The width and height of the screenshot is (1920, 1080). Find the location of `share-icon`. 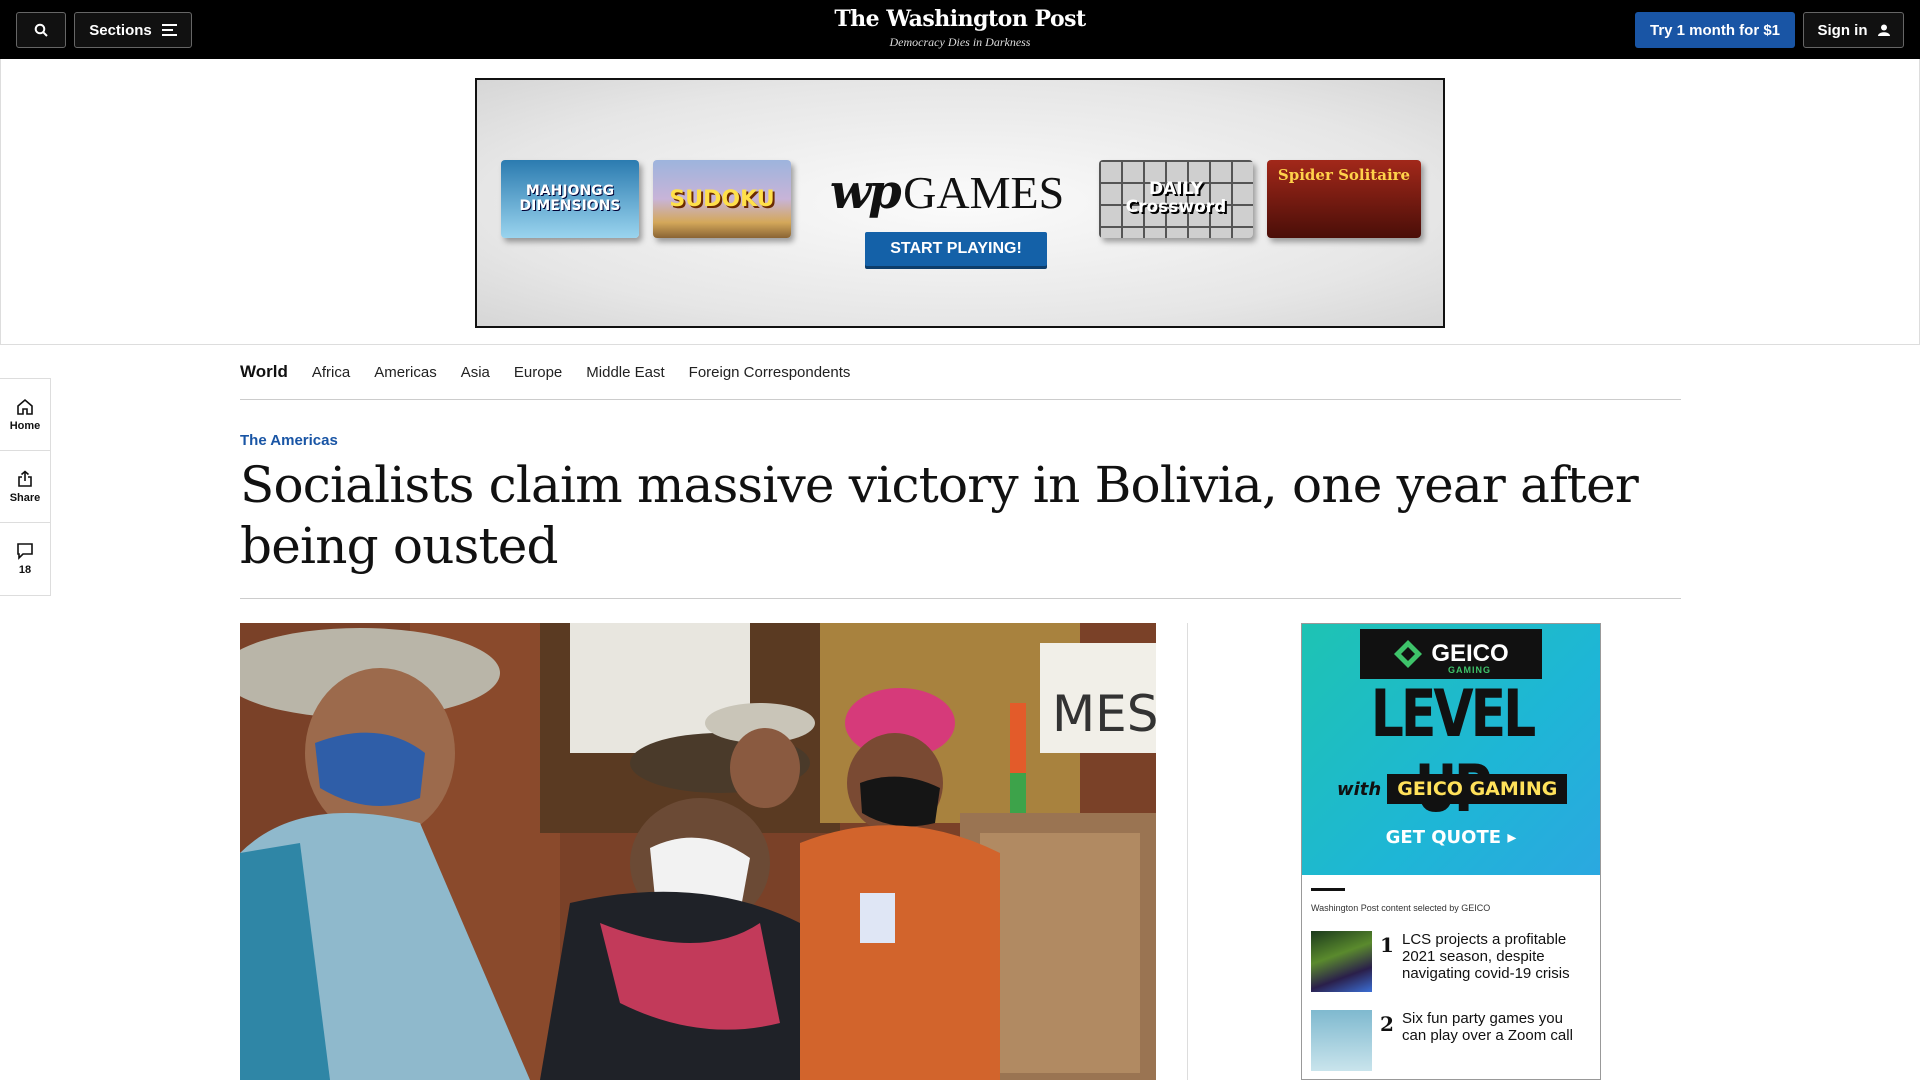

share-icon is located at coordinates (25, 478).